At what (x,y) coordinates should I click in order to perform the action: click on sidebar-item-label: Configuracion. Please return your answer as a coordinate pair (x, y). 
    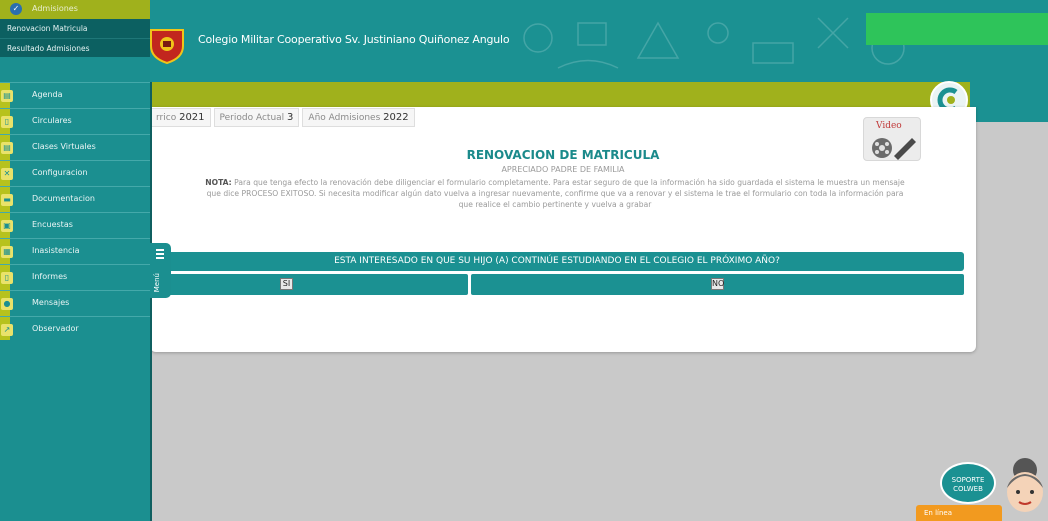
    Looking at the image, I should click on (60, 172).